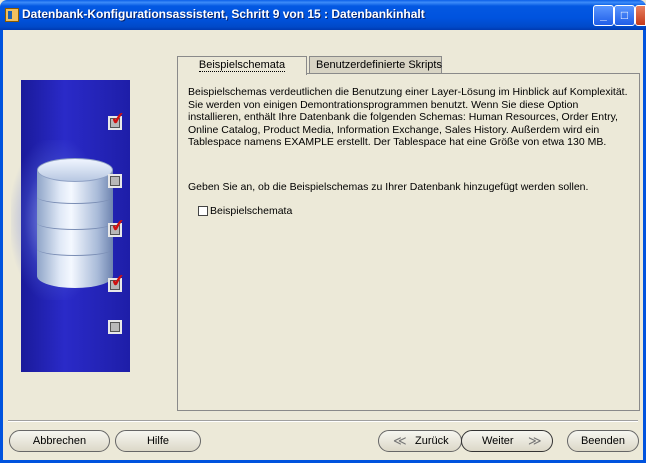  What do you see at coordinates (640, 15) in the screenshot?
I see `close-button` at bounding box center [640, 15].